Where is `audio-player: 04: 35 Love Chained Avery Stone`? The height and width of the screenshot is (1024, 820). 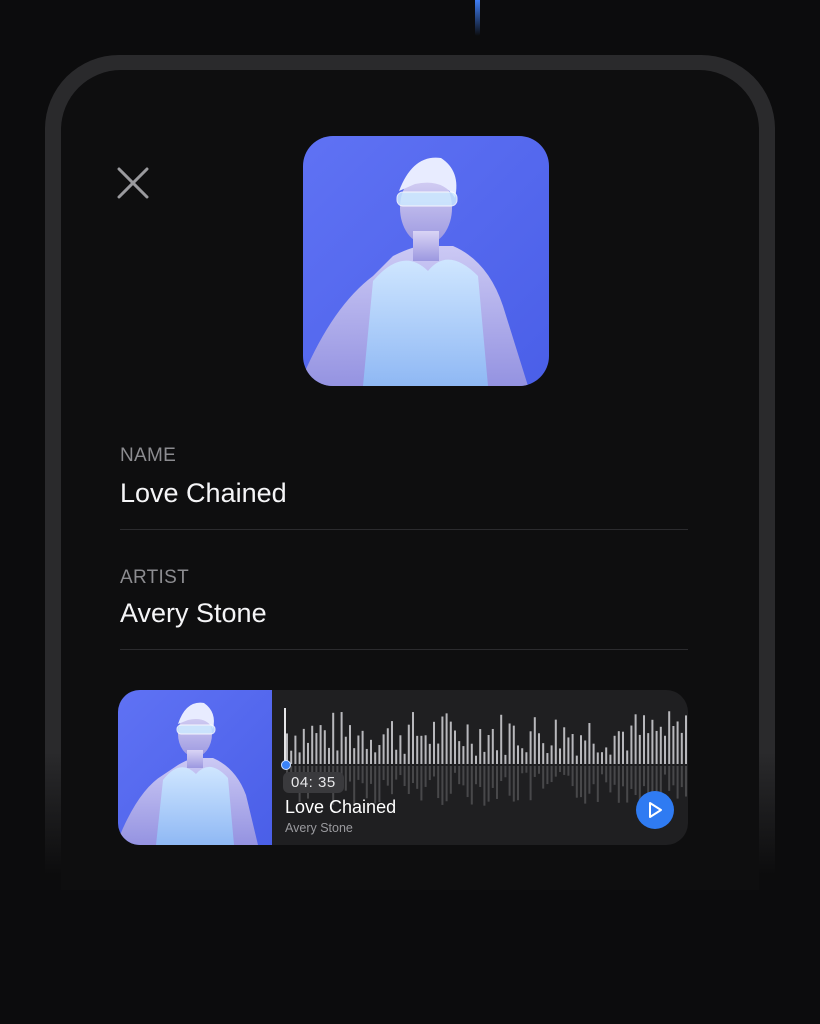
audio-player: 04: 35 Love Chained Avery Stone is located at coordinates (403, 767).